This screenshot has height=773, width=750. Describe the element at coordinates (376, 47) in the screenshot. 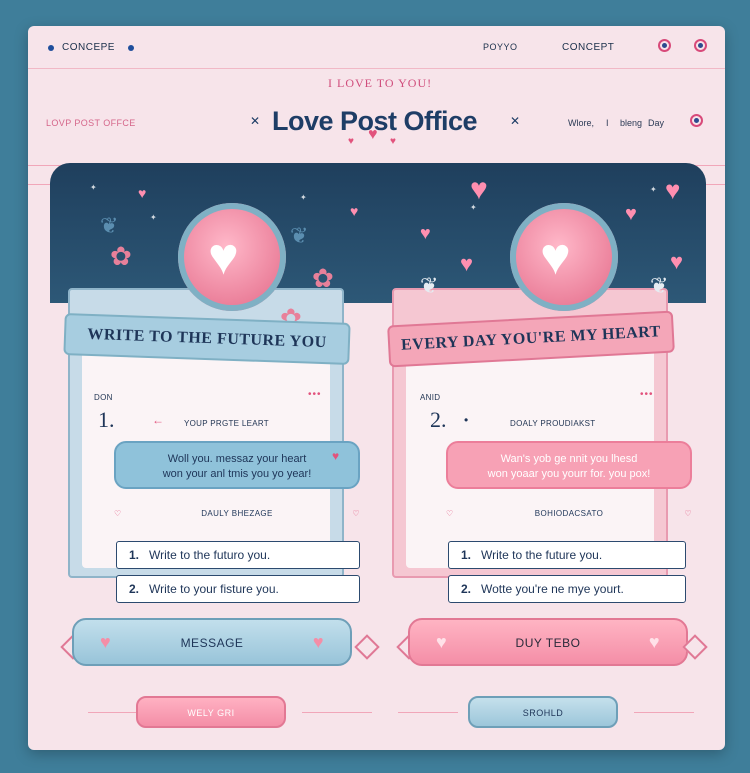

I see `top-bar: CONCEPE POYYO CONCEPT` at that location.